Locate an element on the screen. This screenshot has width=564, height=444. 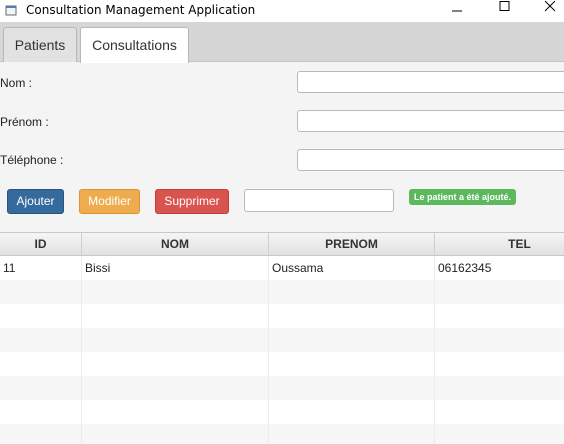
column-header-tel: TEL is located at coordinates (499, 244).